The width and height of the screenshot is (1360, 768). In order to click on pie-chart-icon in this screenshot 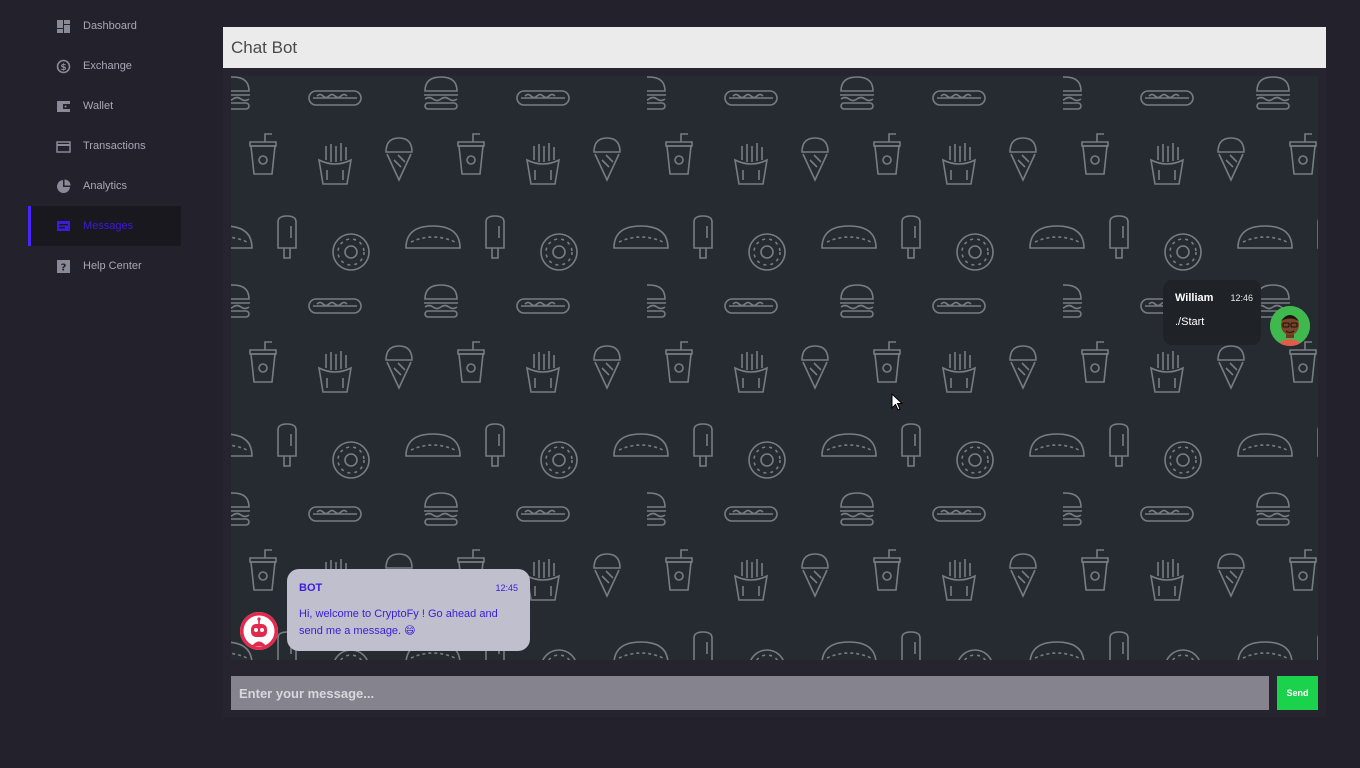, I will do `click(63, 186)`.